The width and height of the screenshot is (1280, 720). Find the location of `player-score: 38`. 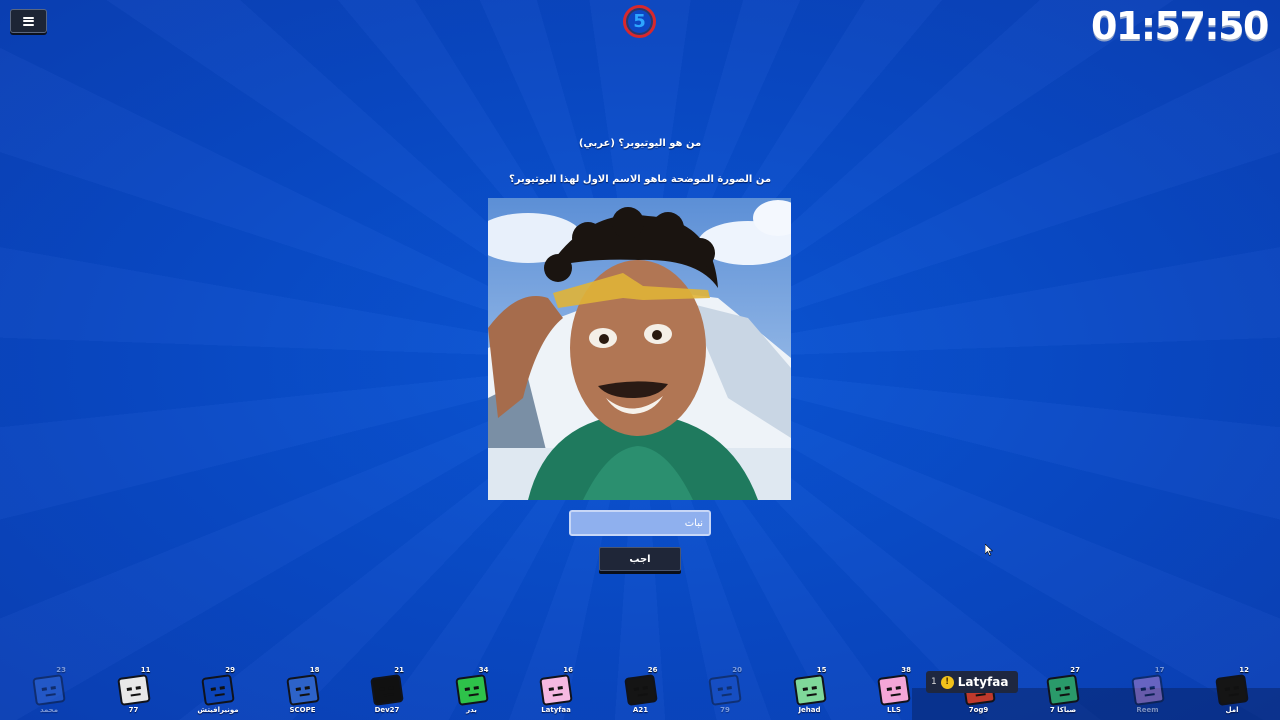

player-score: 38 is located at coordinates (906, 670).